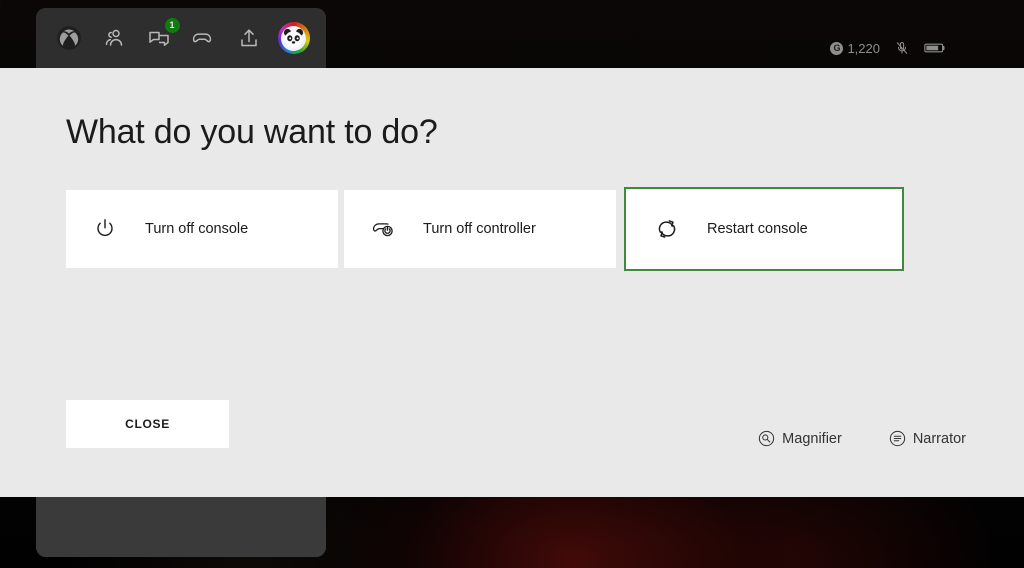 The width and height of the screenshot is (1024, 568). What do you see at coordinates (147, 424) in the screenshot?
I see `close-button: CLOSE` at bounding box center [147, 424].